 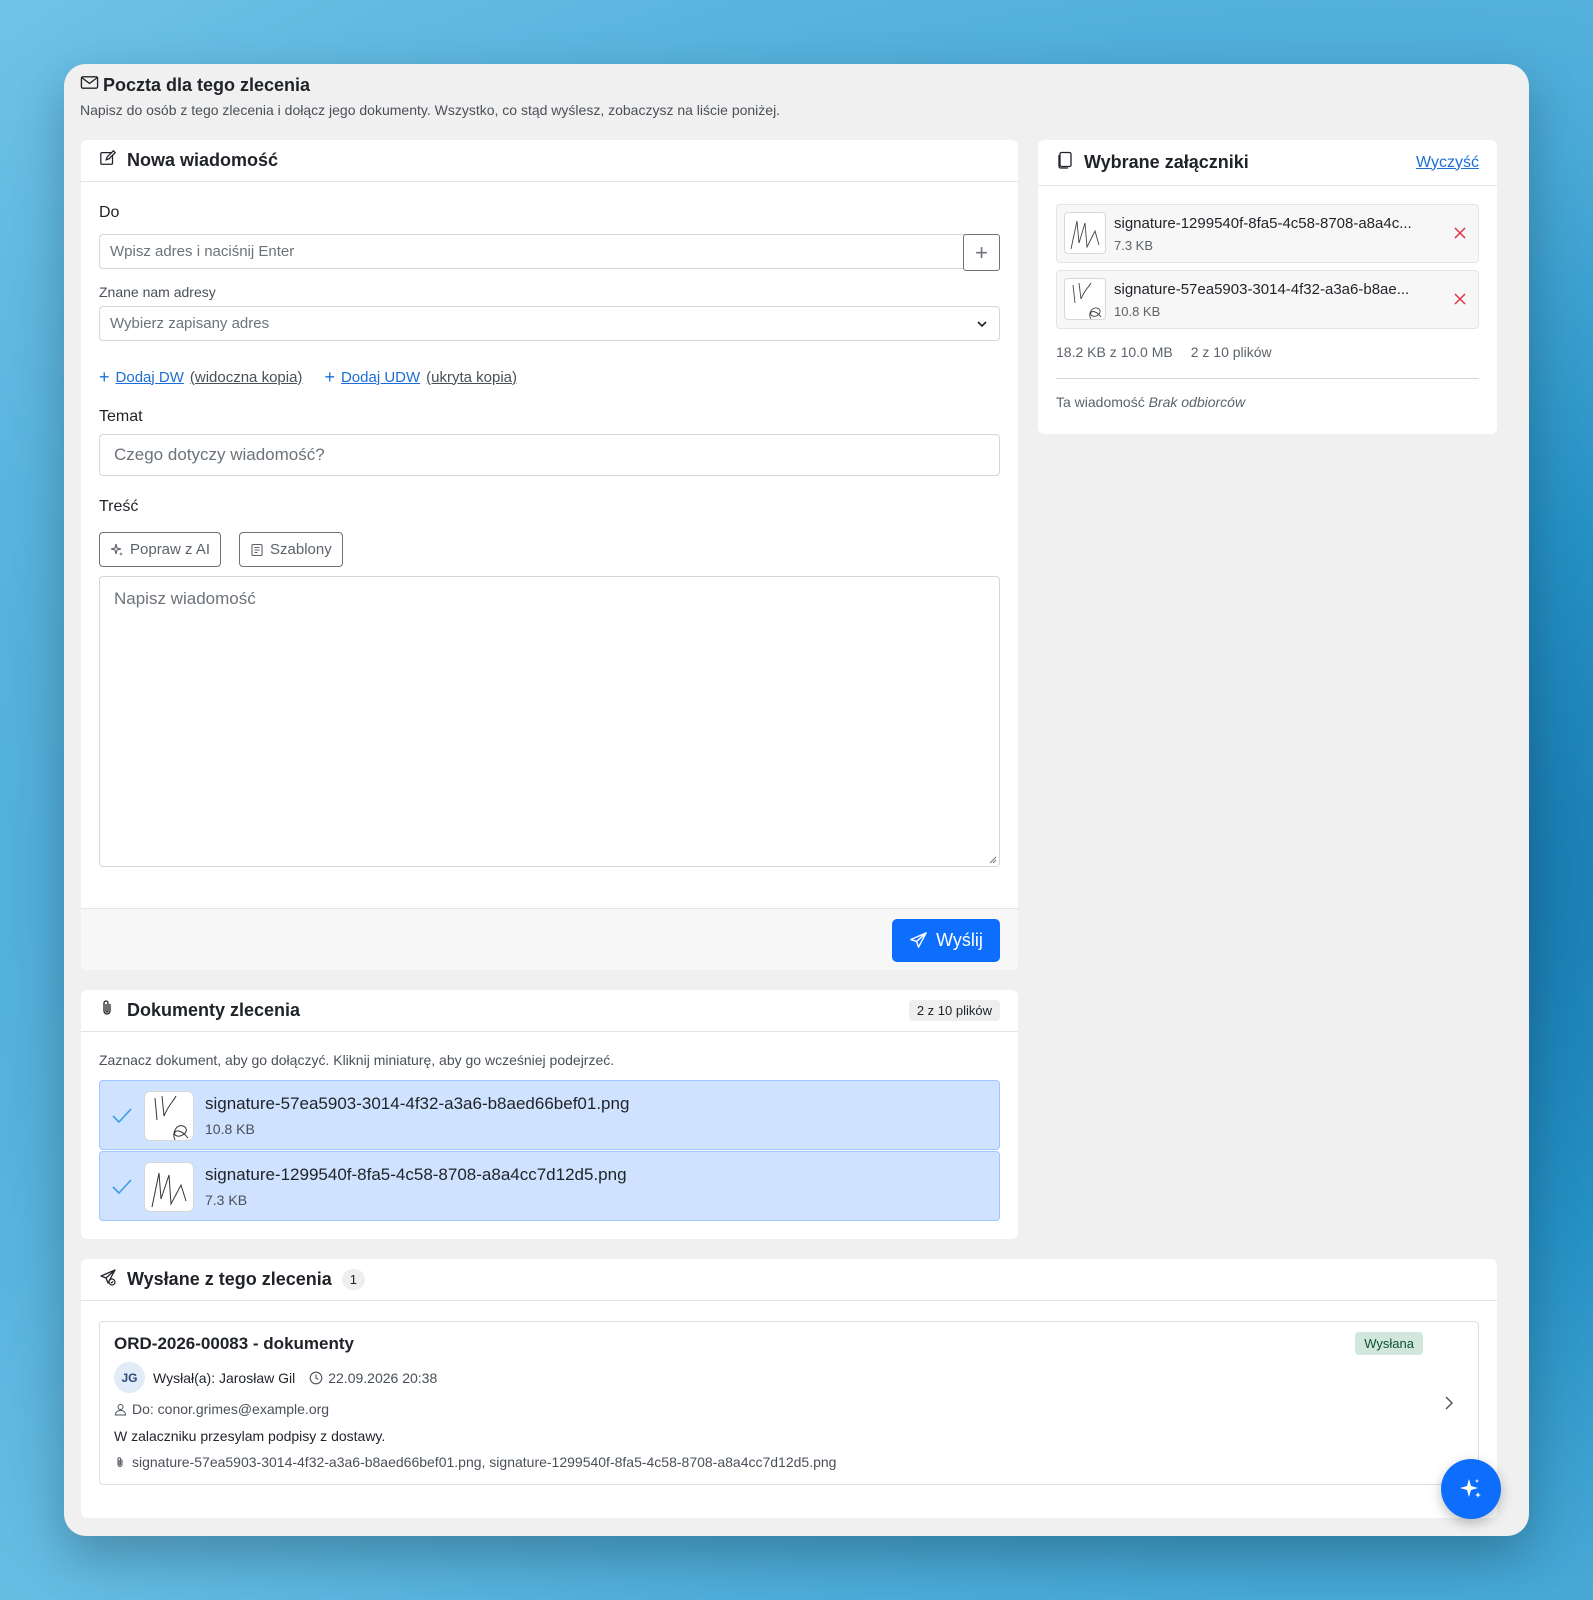 I want to click on documents-count-badge: 2 z 10 plików, so click(x=954, y=1010).